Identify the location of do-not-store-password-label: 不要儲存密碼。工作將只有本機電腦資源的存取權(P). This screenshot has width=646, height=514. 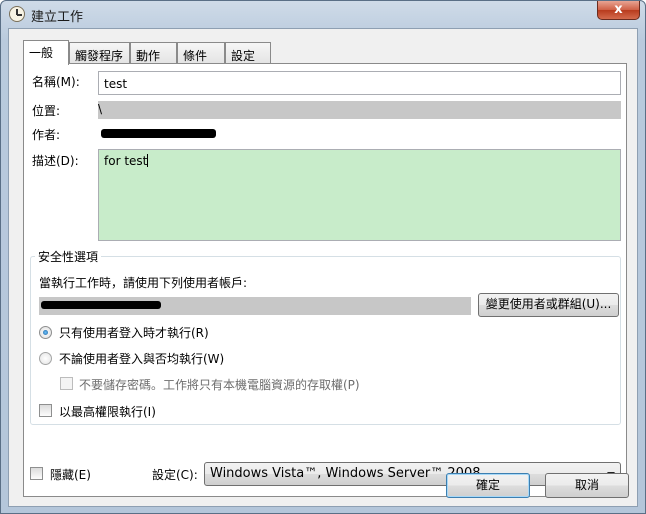
(219, 385).